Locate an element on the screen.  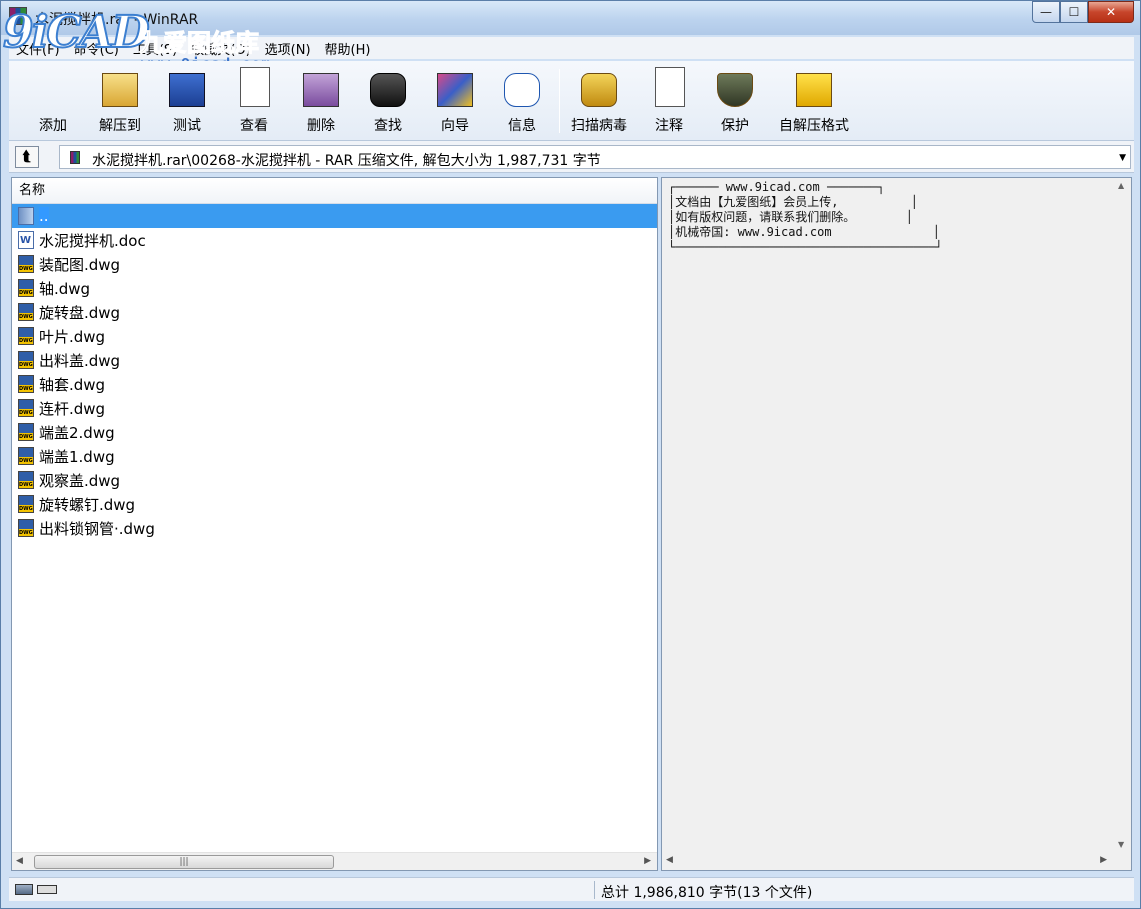
delete-button: 删除 is located at coordinates (321, 101).